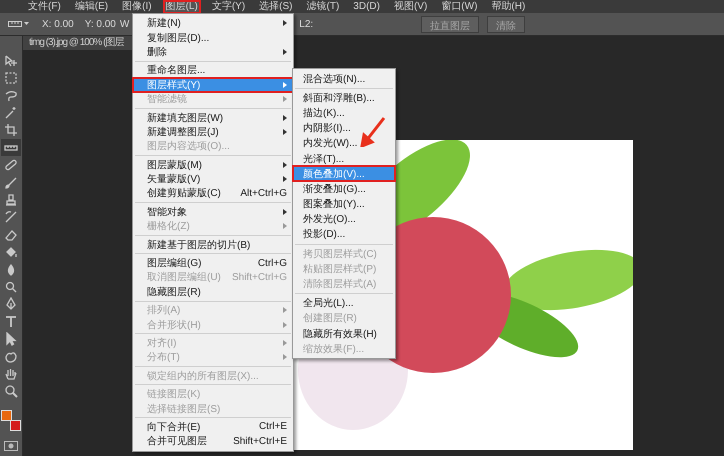  I want to click on menu-item: 矢量蒙版(V), so click(213, 179).